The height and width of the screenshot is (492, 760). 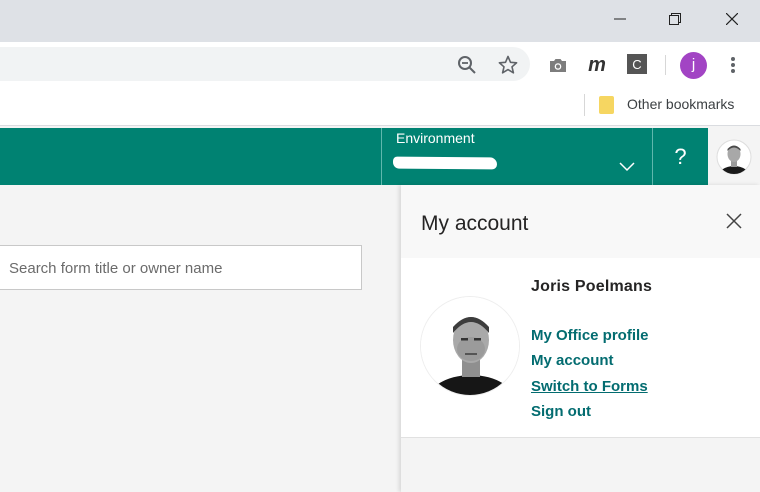 I want to click on menu-icon, so click(x=733, y=65).